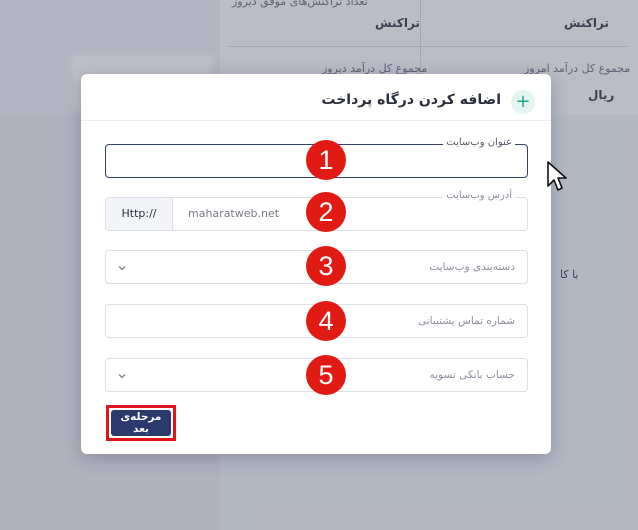 This screenshot has height=530, width=638. Describe the element at coordinates (557, 176) in the screenshot. I see `mouse-cursor-icon` at that location.